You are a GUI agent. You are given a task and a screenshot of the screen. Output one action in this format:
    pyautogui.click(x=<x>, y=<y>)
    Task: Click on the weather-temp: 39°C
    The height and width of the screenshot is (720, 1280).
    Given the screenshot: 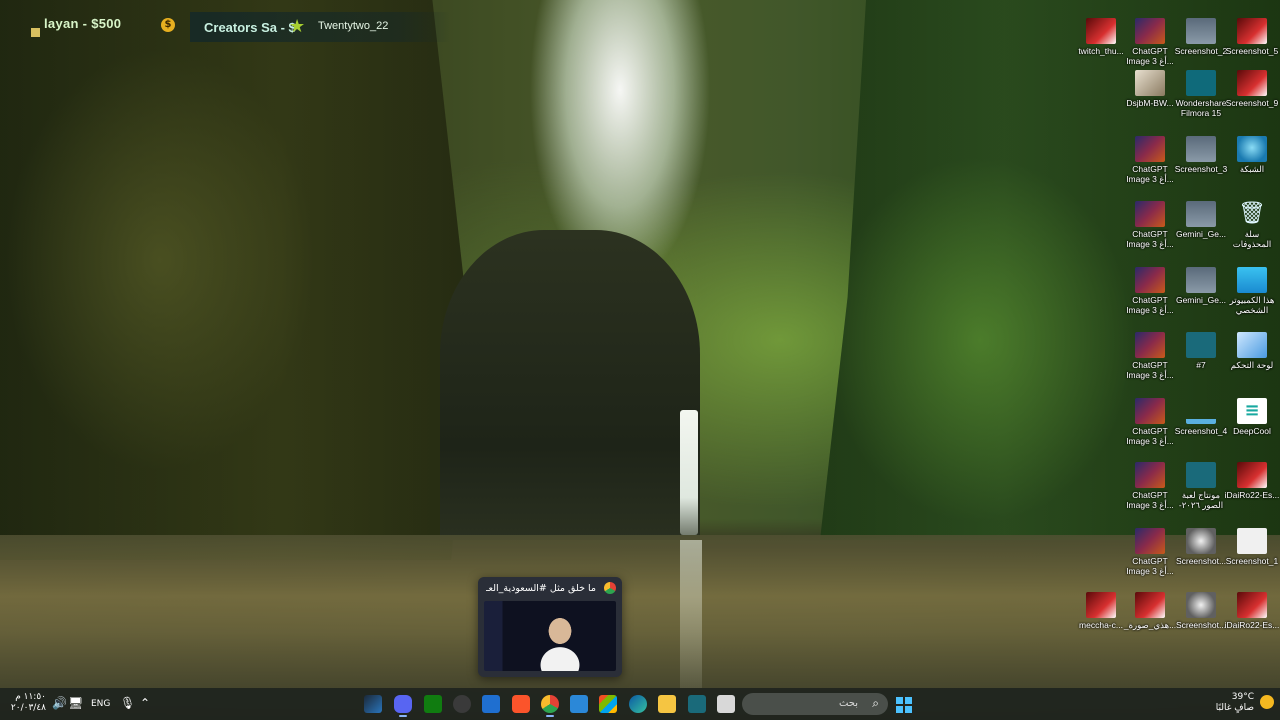 What is the action you would take?
    pyautogui.click(x=1242, y=697)
    